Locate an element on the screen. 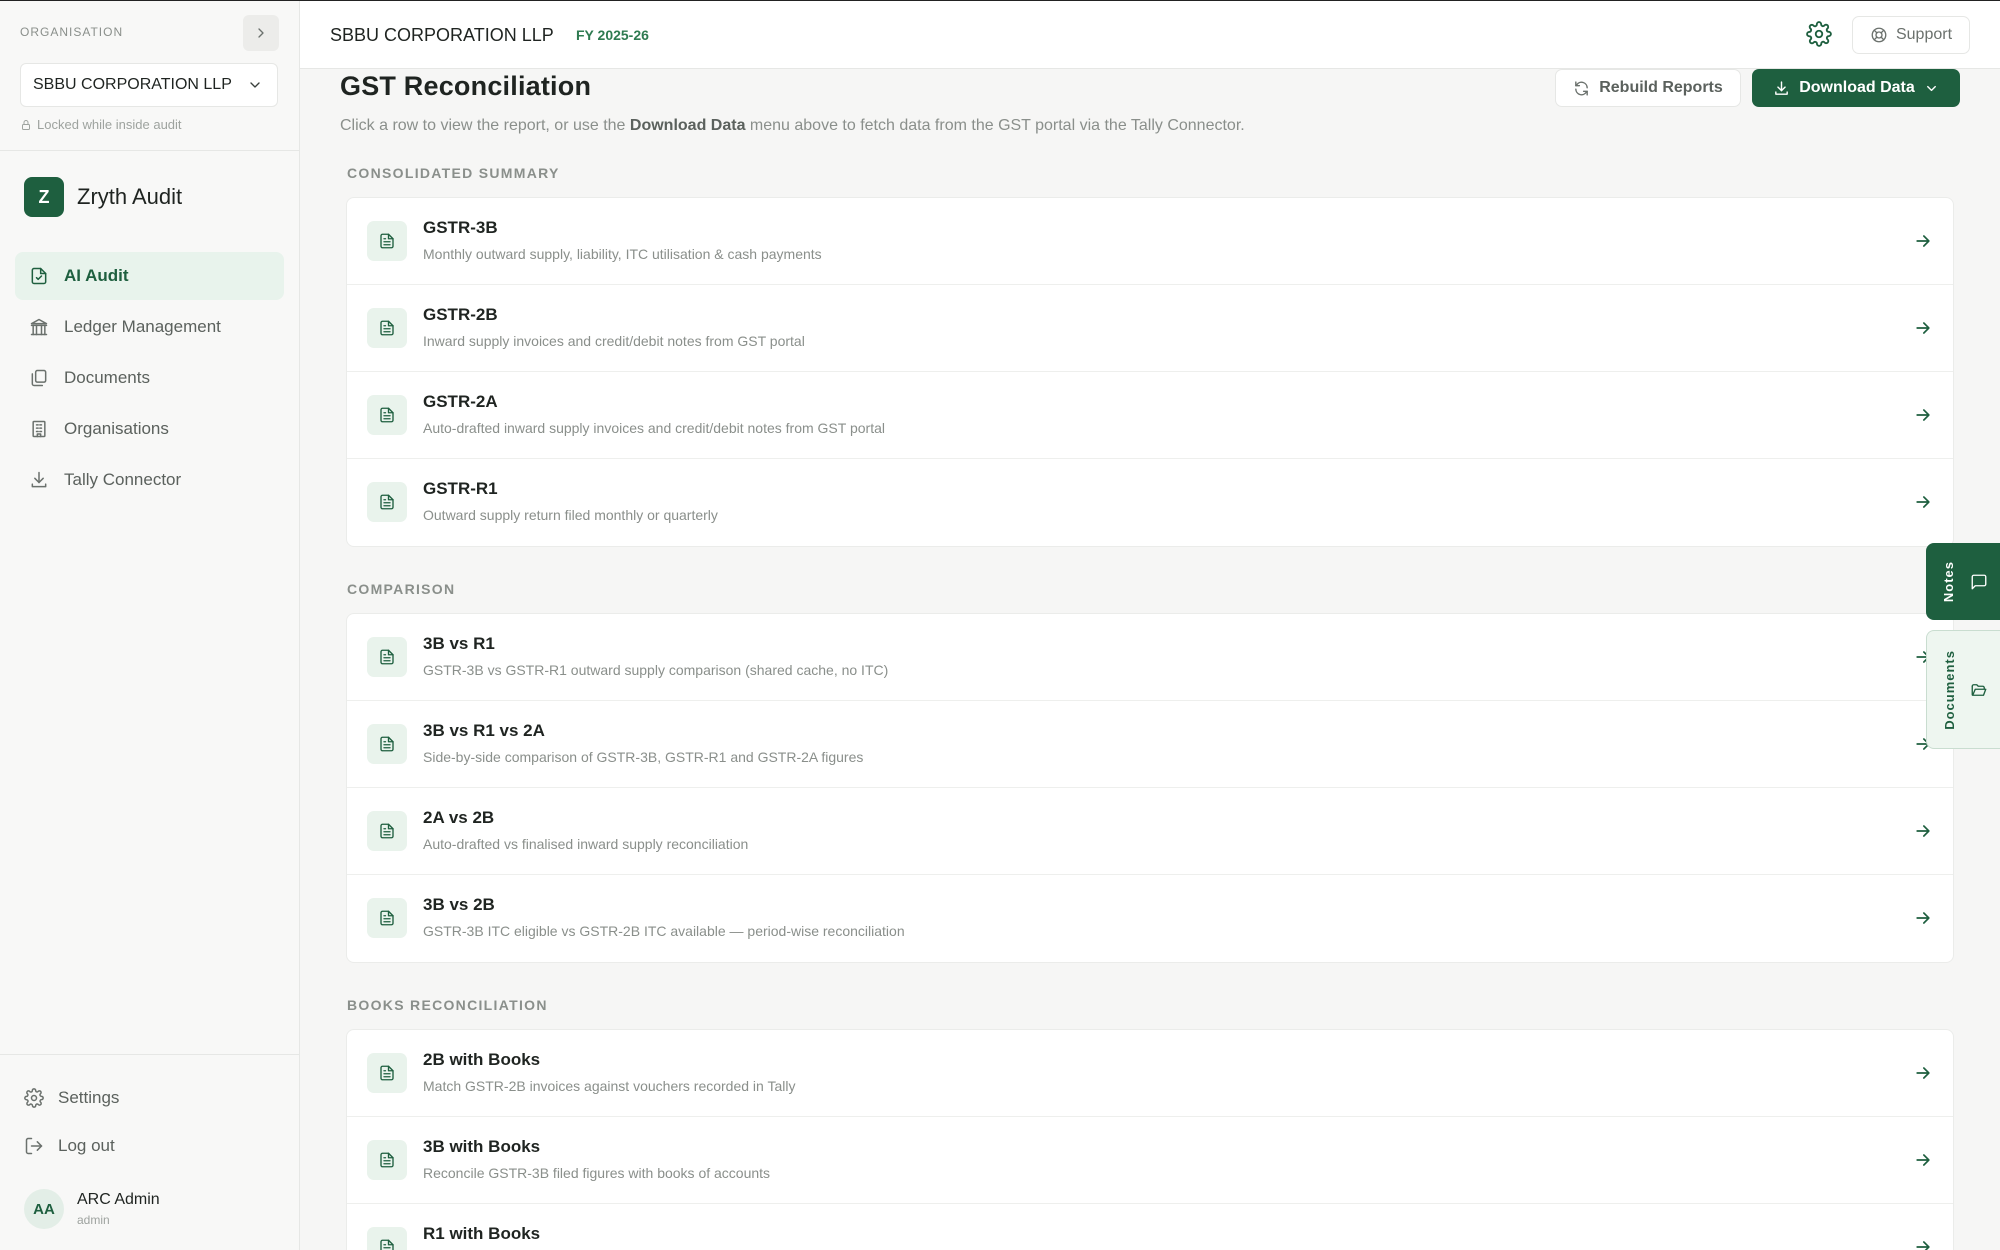 Image resolution: width=2000 pixels, height=1250 pixels. brand-name: Zryth Audit is located at coordinates (130, 196).